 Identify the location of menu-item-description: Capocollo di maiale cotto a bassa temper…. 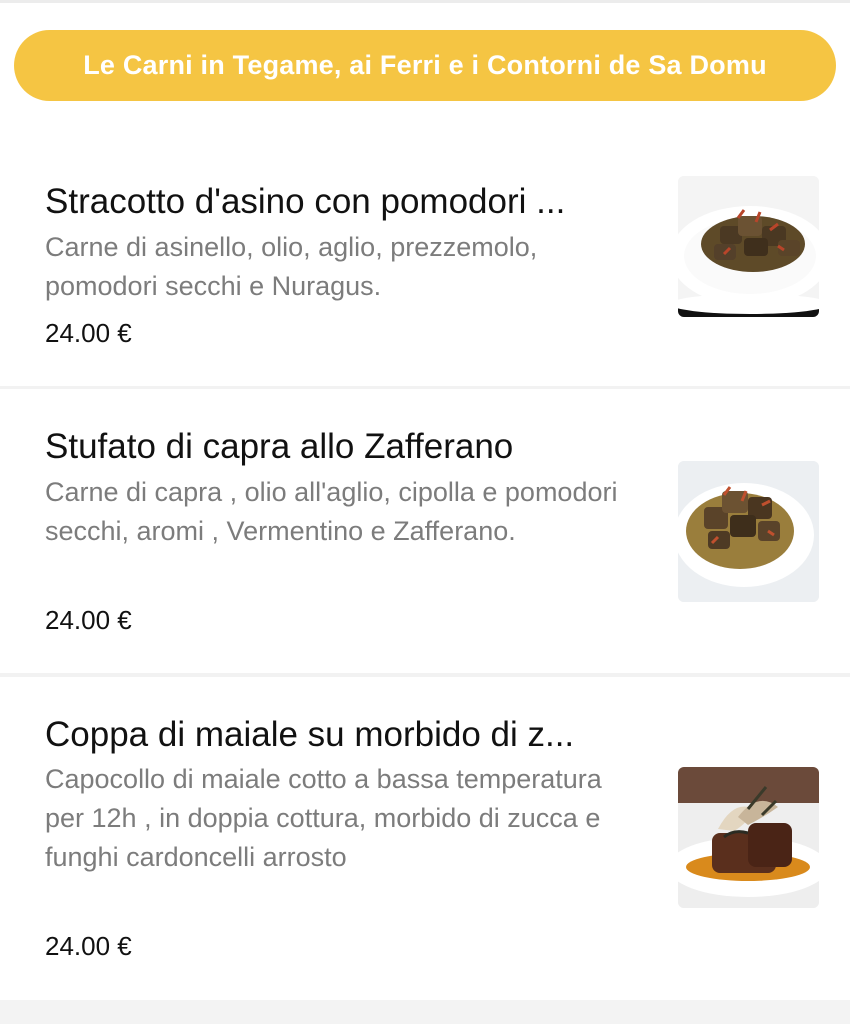
(323, 818).